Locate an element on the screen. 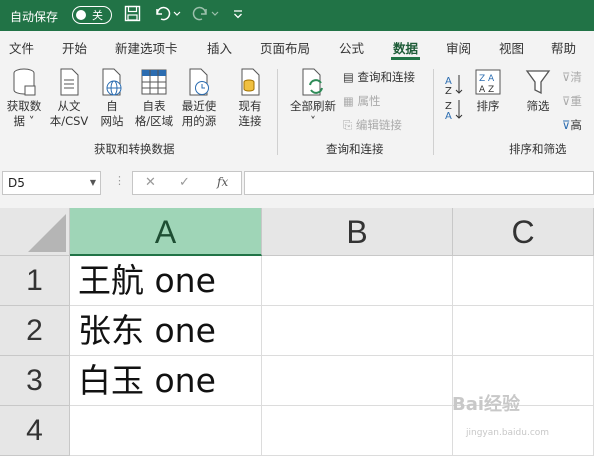 The width and height of the screenshot is (594, 457). edit-links-button: ⎘ 编辑链接 is located at coordinates (372, 125).